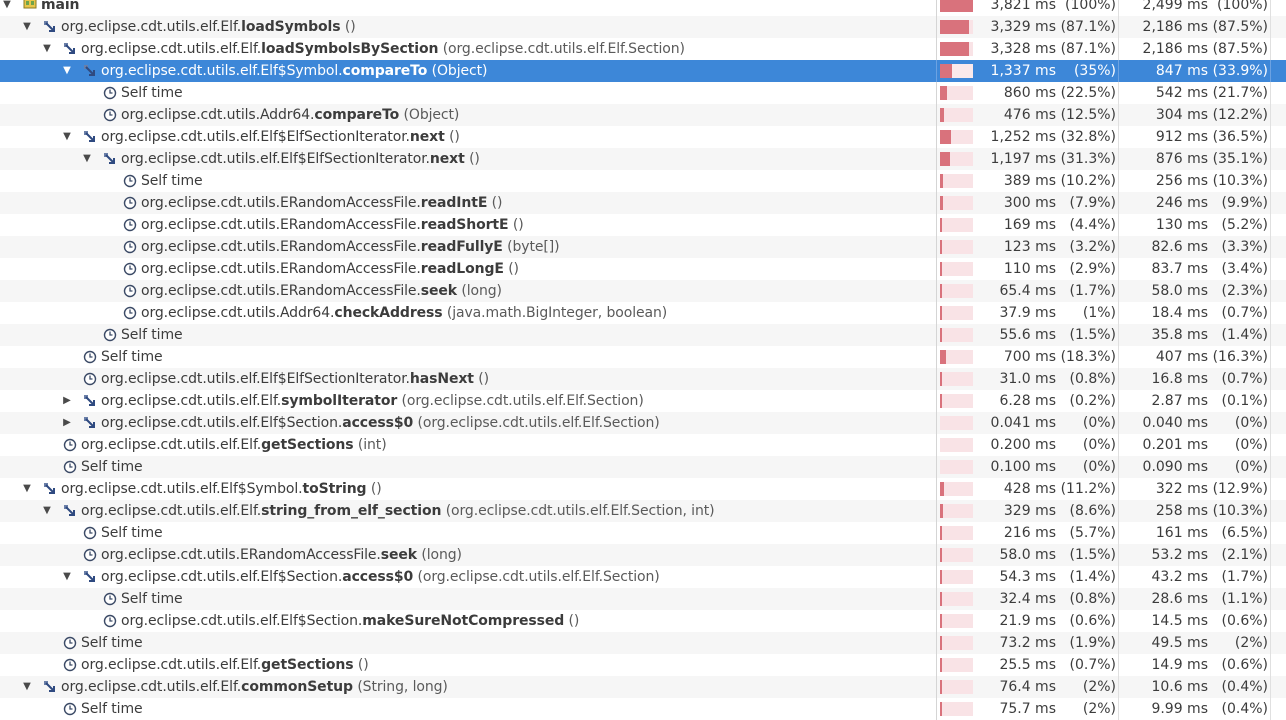  What do you see at coordinates (1175, 27) in the screenshot?
I see `cpu-time-value: 2,186 ms` at bounding box center [1175, 27].